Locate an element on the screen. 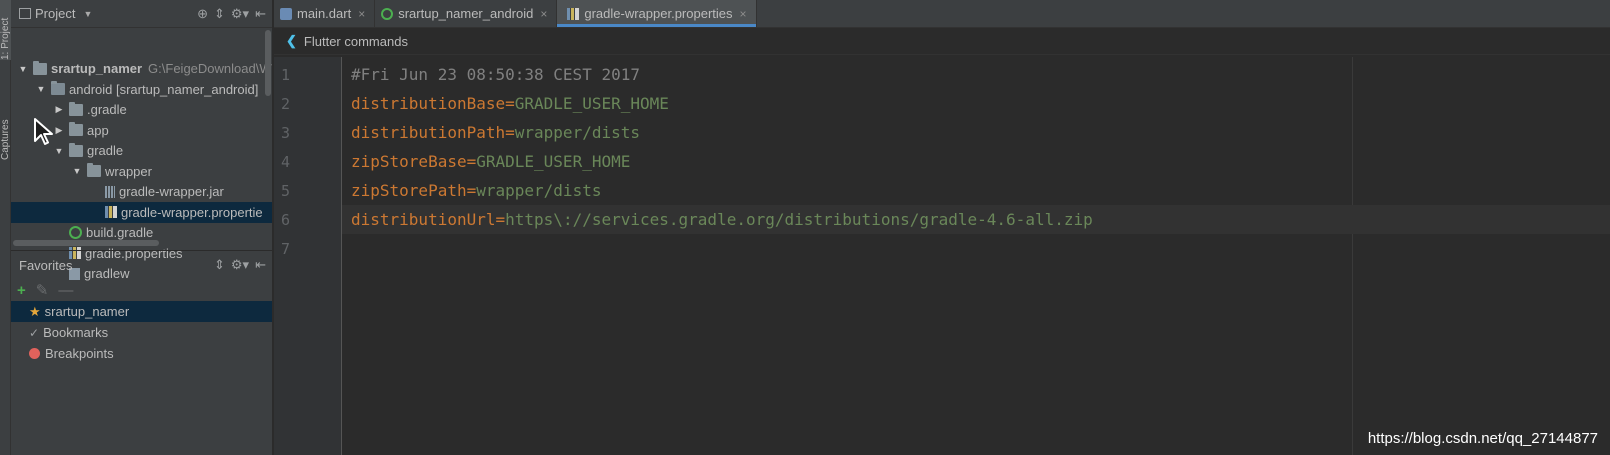 Image resolution: width=1610 pixels, height=455 pixels. chevron-down-icon: ▼ is located at coordinates (87, 14).